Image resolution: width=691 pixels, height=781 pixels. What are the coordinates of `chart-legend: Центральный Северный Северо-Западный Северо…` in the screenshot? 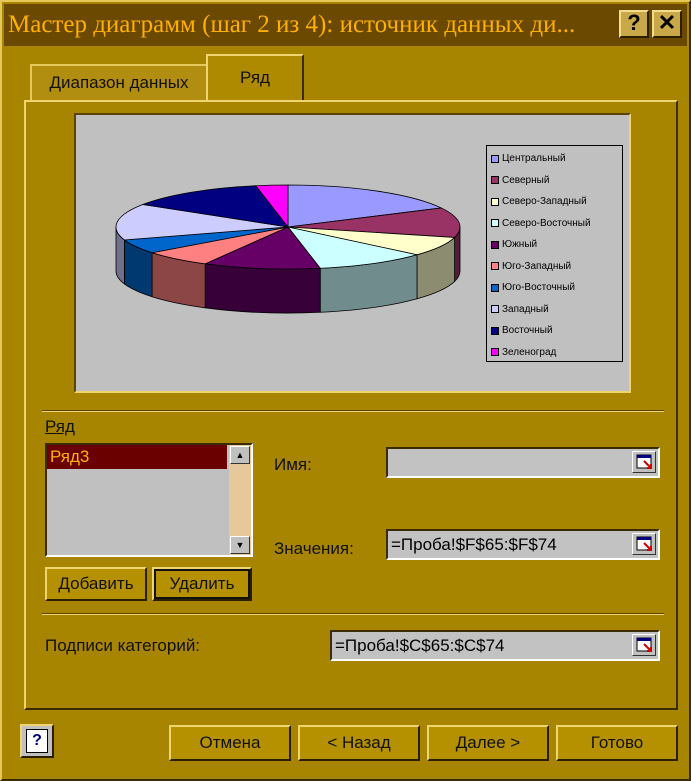 It's located at (554, 253).